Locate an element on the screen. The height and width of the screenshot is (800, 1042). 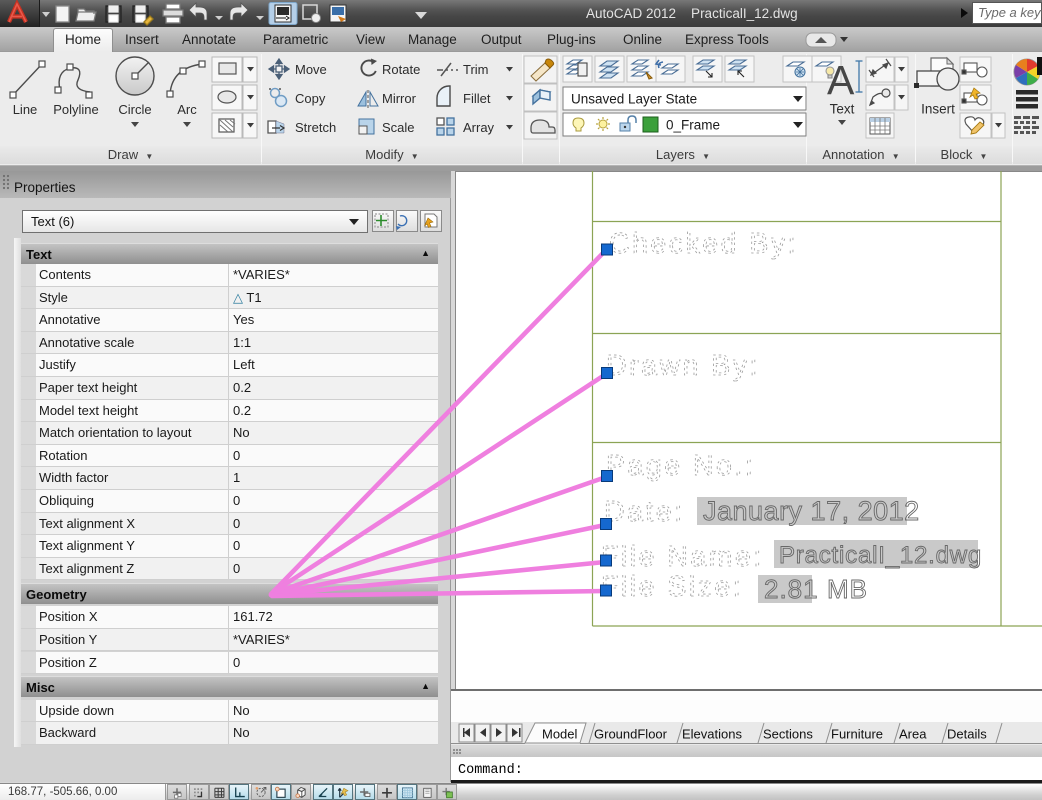
svg-text: GroundFloor is located at coordinates (631, 734).